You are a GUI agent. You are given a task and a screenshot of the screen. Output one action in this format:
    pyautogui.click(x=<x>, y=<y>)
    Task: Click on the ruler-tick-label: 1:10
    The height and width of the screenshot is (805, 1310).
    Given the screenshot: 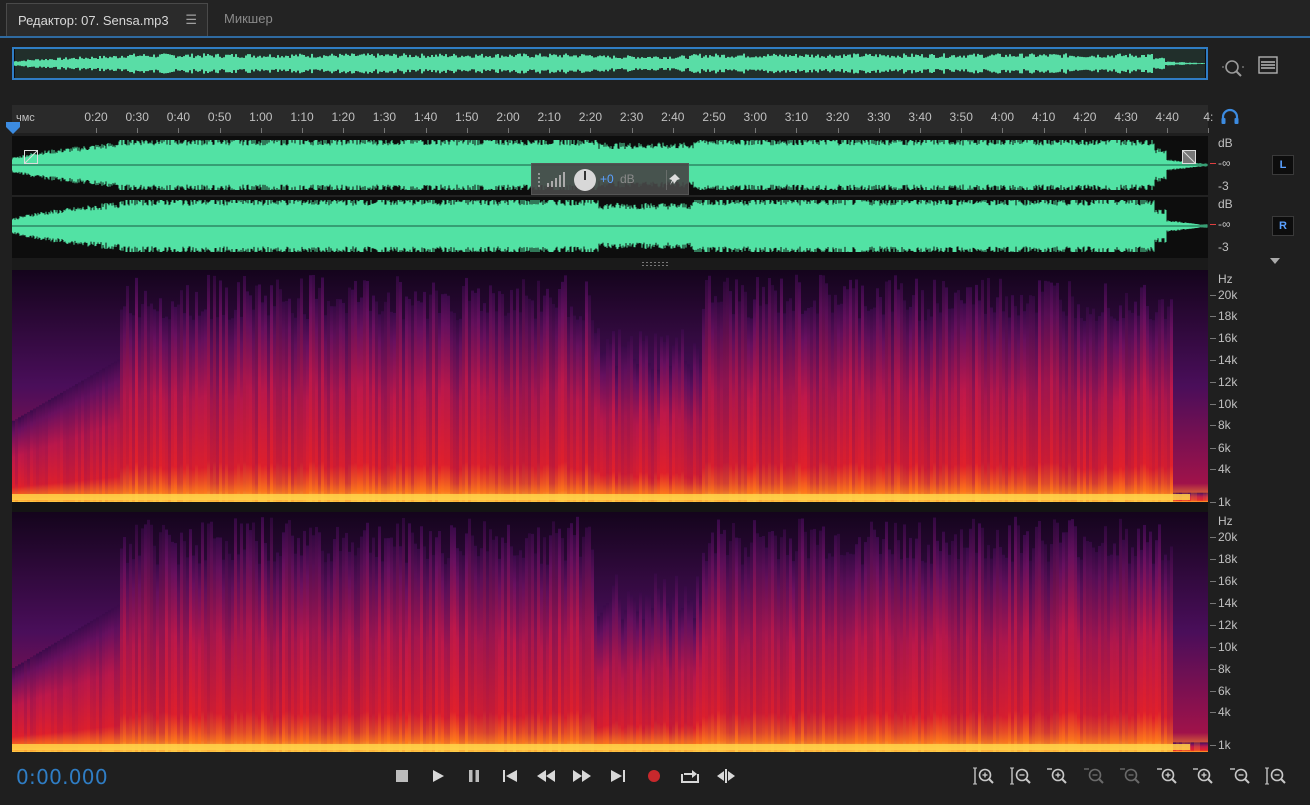 What is the action you would take?
    pyautogui.click(x=302, y=117)
    